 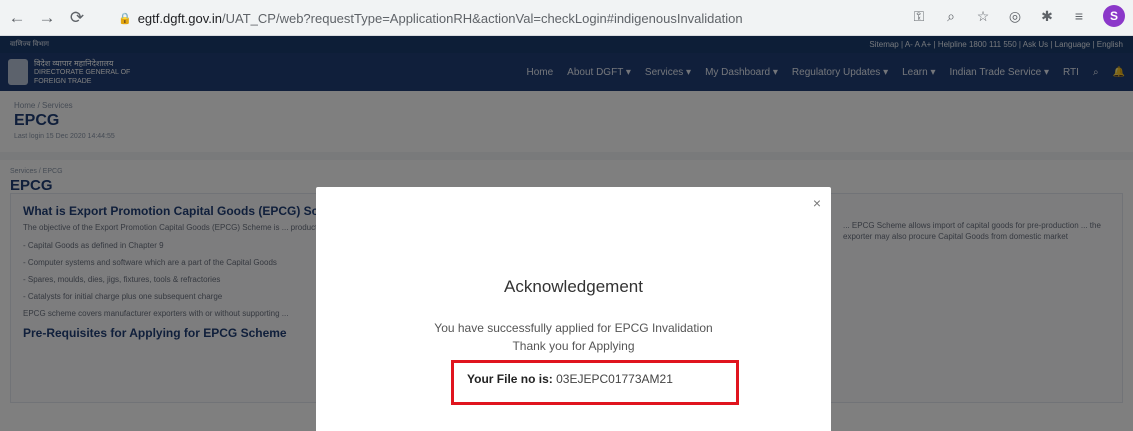 I want to click on puzzle-icon: ✱, so click(x=1047, y=16).